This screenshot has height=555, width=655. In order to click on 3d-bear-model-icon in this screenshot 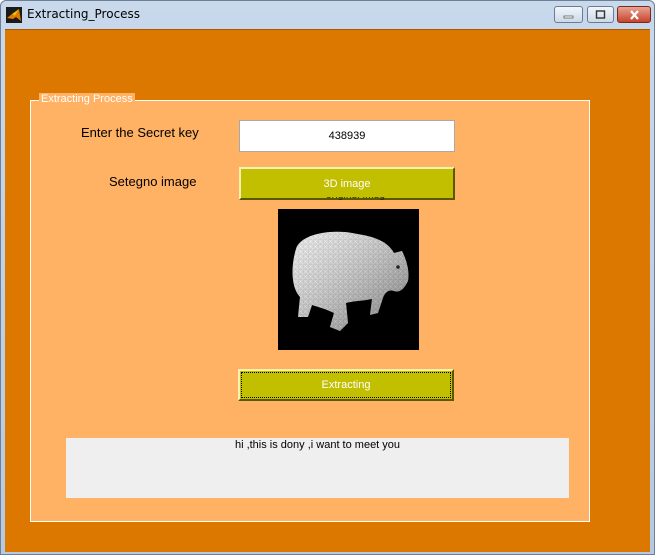, I will do `click(348, 279)`.